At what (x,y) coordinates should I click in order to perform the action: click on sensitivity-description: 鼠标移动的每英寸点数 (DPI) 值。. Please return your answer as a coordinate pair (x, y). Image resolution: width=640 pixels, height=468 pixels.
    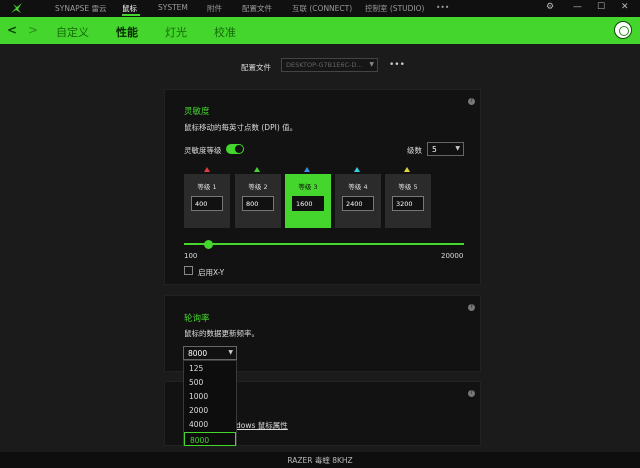
    Looking at the image, I should click on (241, 127).